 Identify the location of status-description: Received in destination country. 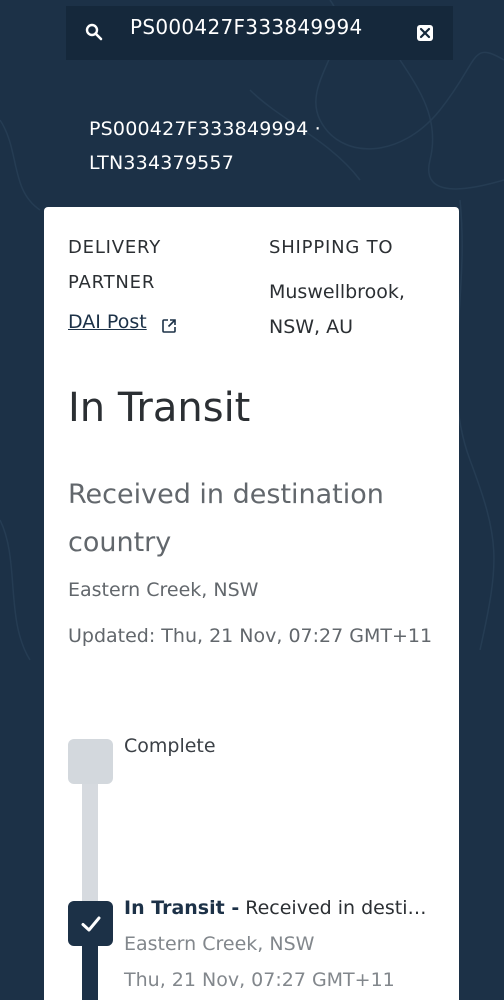
(248, 519).